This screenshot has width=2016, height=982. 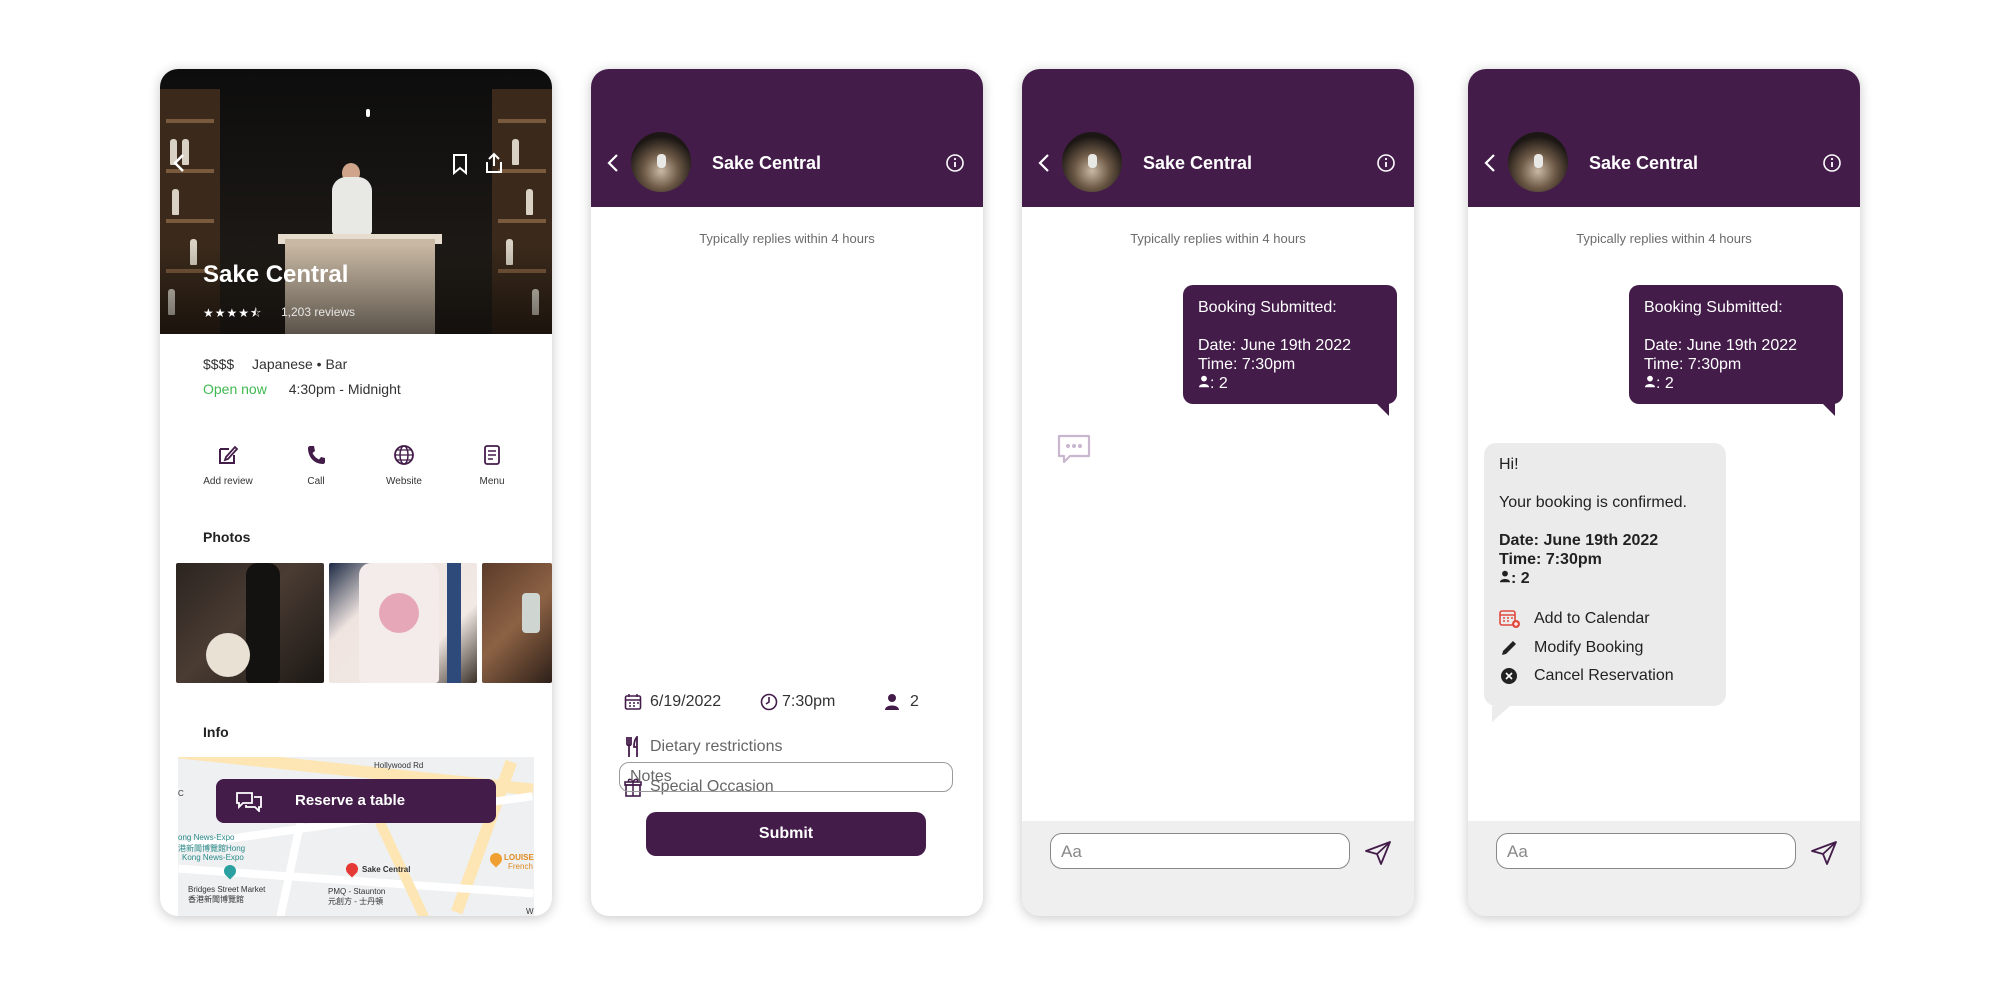 What do you see at coordinates (275, 364) in the screenshot?
I see `price-cuisine: $$$$ Japanese • Bar` at bounding box center [275, 364].